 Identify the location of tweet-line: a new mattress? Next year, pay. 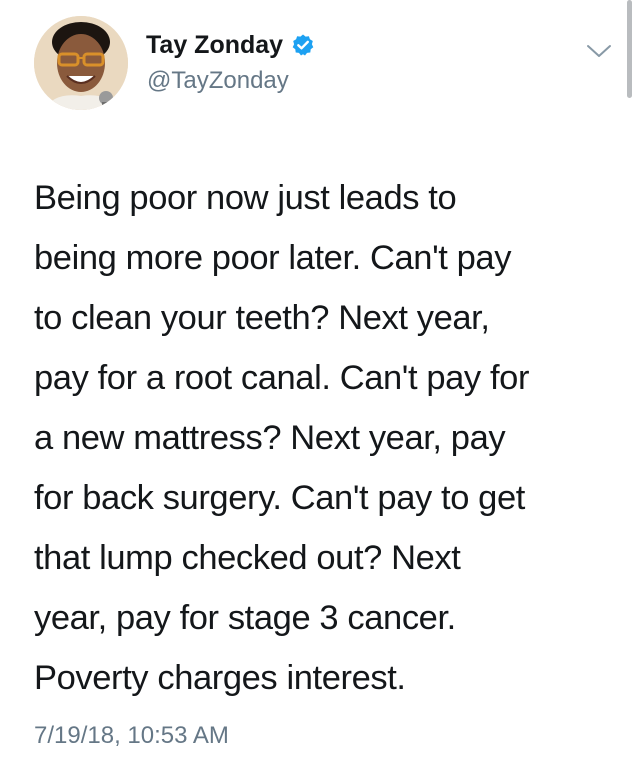
(270, 438).